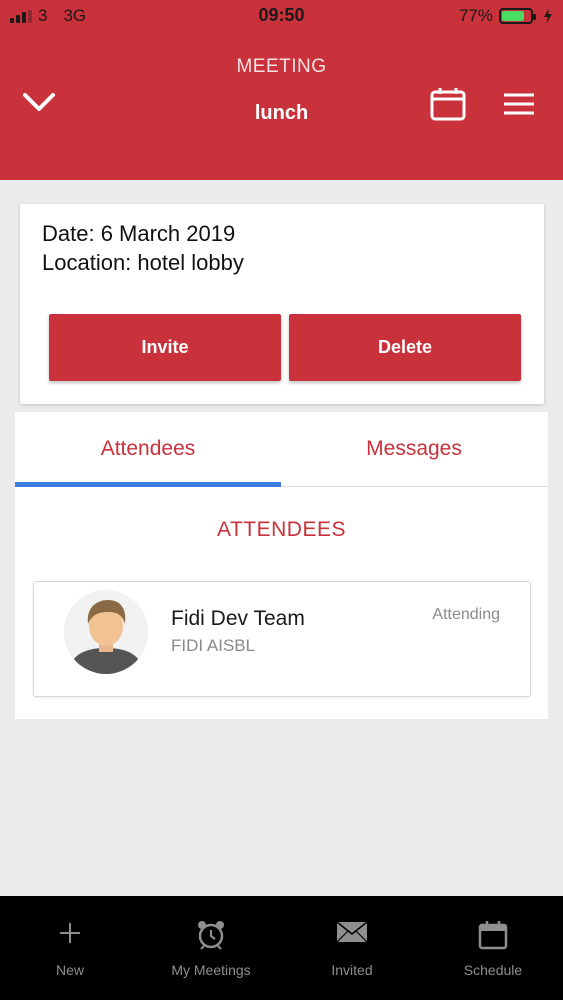 Image resolution: width=563 pixels, height=1000 pixels. I want to click on bottom-tab-bar: New My Meetings Invited Schedule, so click(281, 948).